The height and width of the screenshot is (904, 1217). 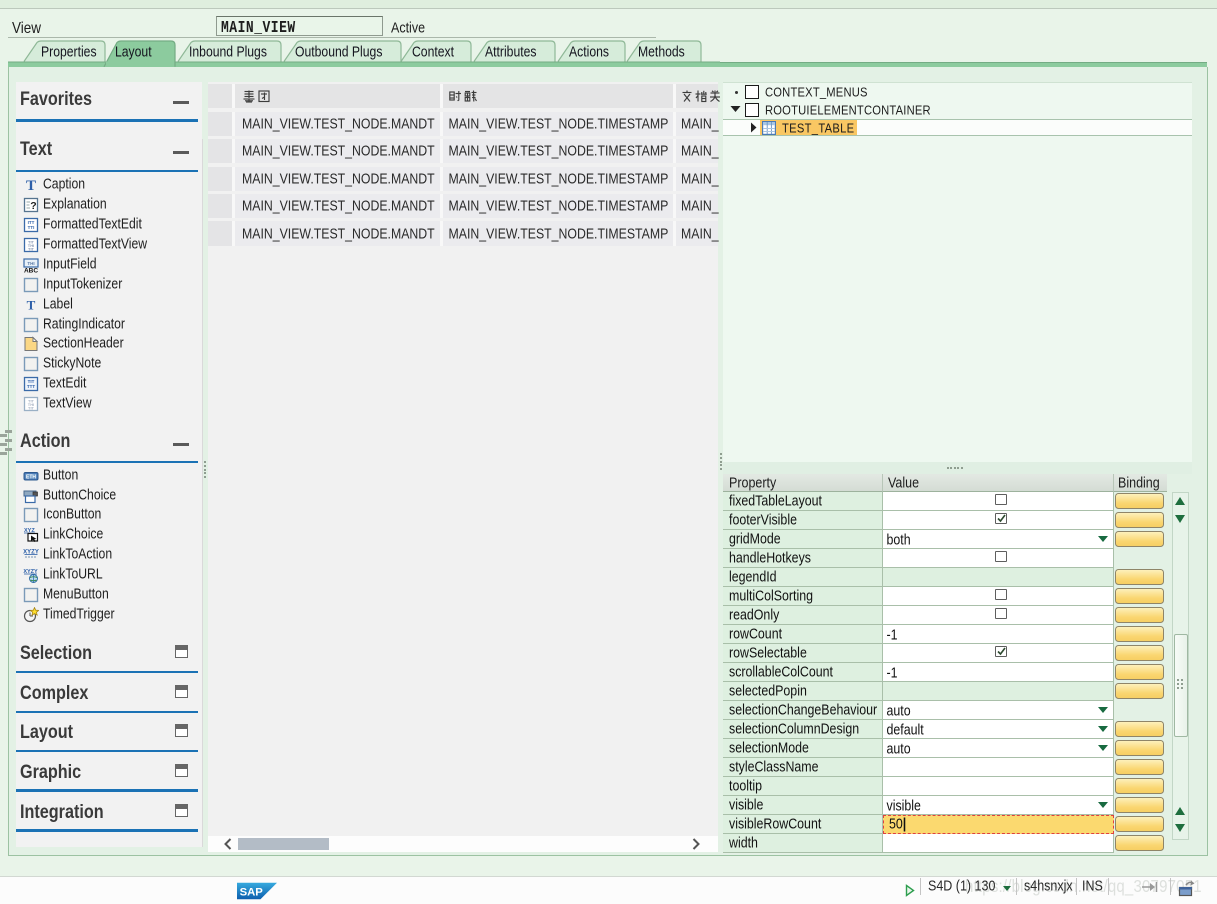 What do you see at coordinates (31, 477) in the screenshot?
I see `svg-text: ETH` at bounding box center [31, 477].